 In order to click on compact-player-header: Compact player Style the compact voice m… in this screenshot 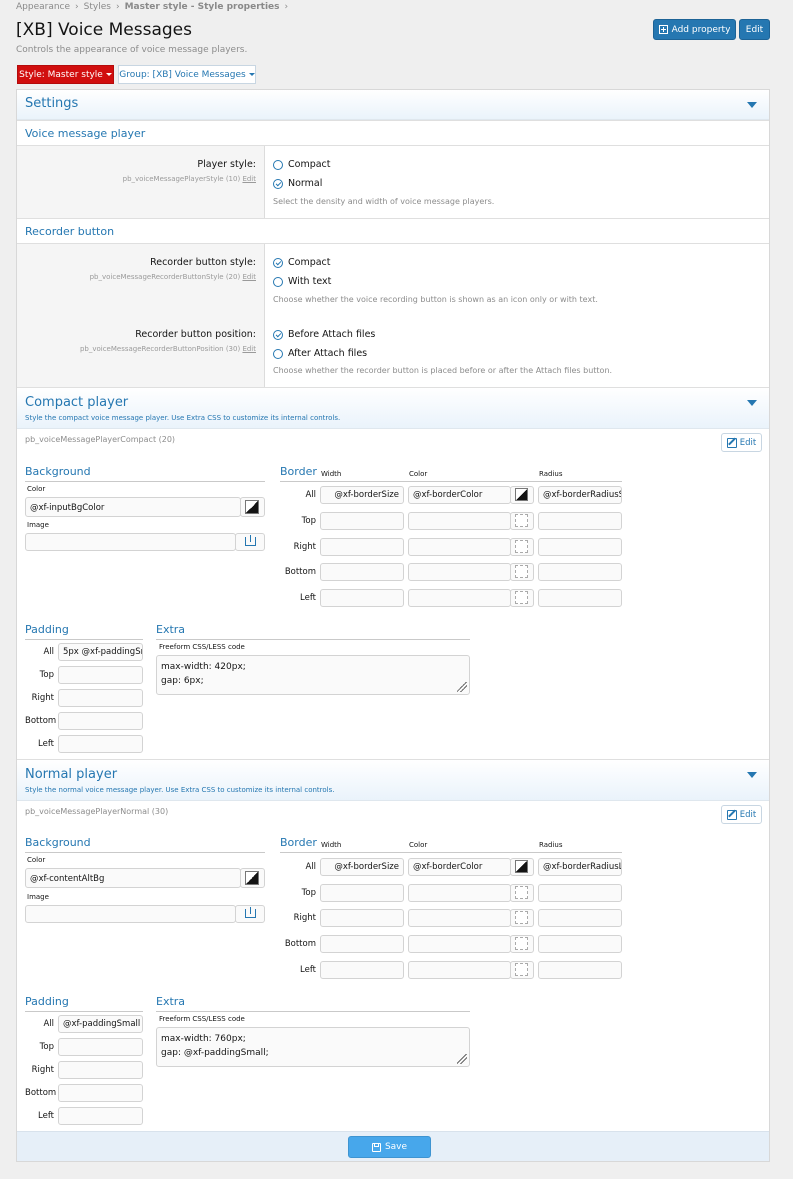, I will do `click(393, 408)`.